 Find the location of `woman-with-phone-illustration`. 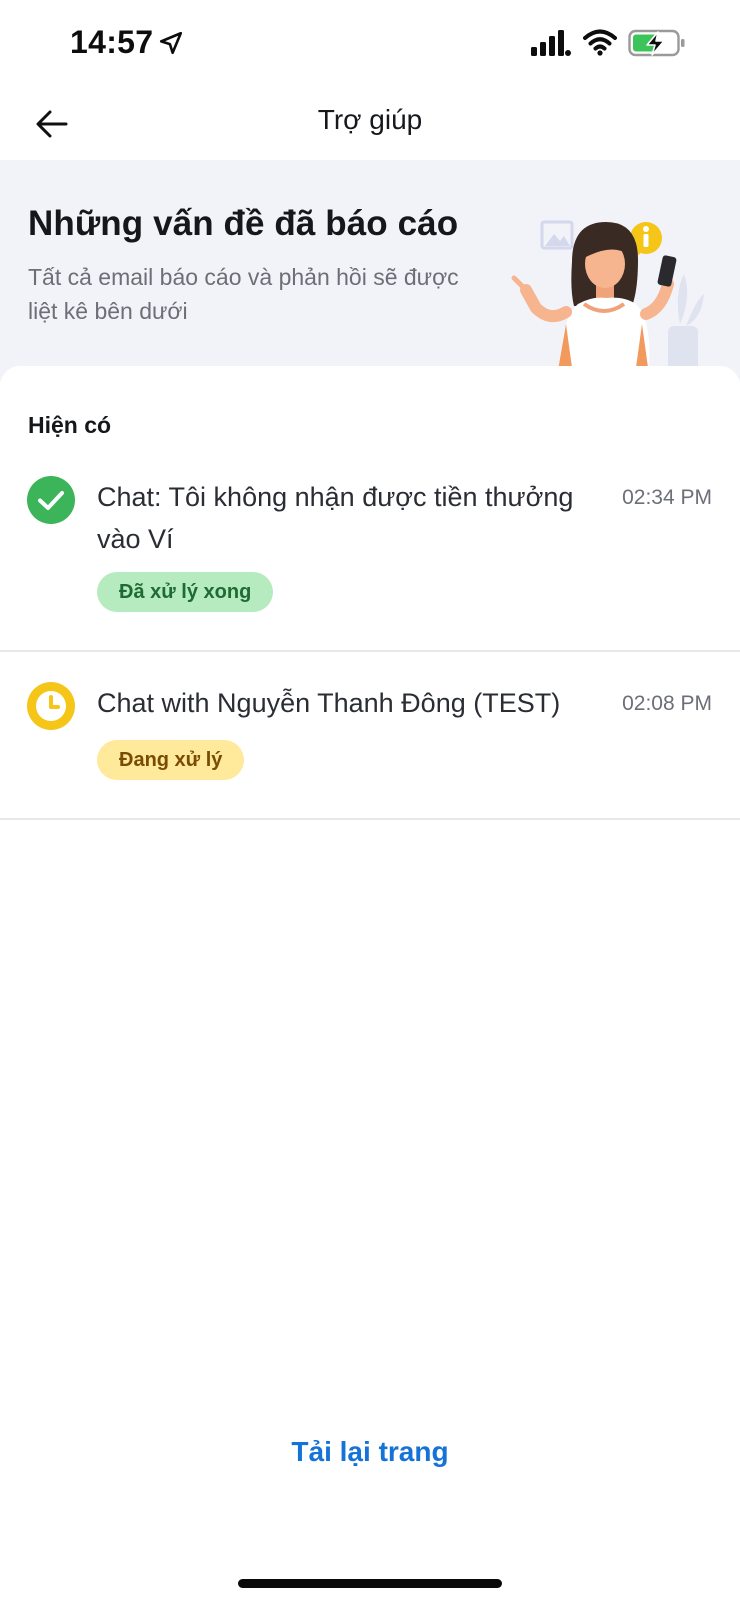

woman-with-phone-illustration is located at coordinates (611, 301).